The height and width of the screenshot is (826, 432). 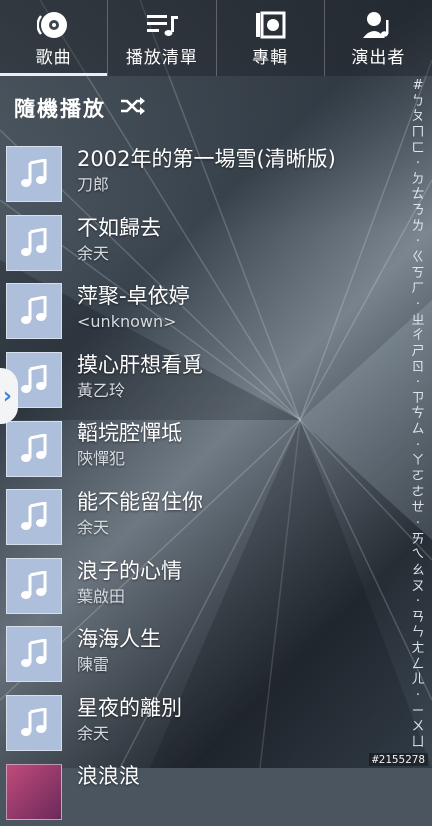 I want to click on song-artist: 陳雷, so click(x=93, y=665).